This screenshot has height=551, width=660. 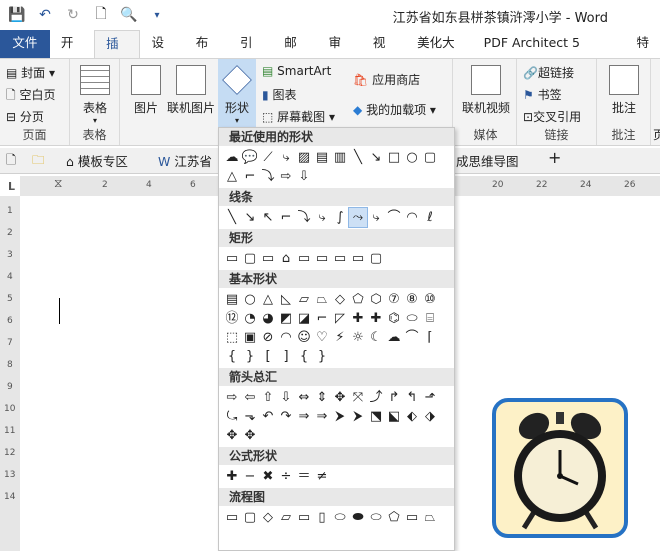 What do you see at coordinates (207, 53) in the screenshot?
I see `tab-layout: 布局` at bounding box center [207, 53].